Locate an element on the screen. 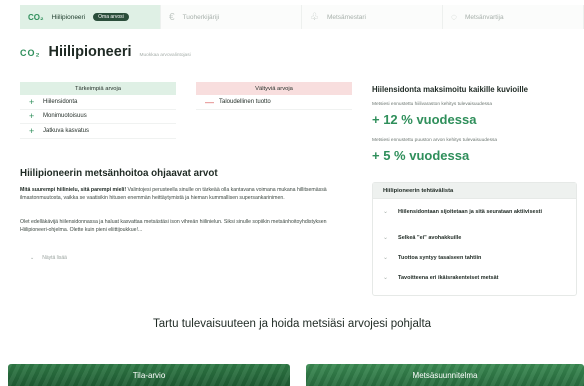  list-item: + Jatkuva kasvatus is located at coordinates (98, 131).